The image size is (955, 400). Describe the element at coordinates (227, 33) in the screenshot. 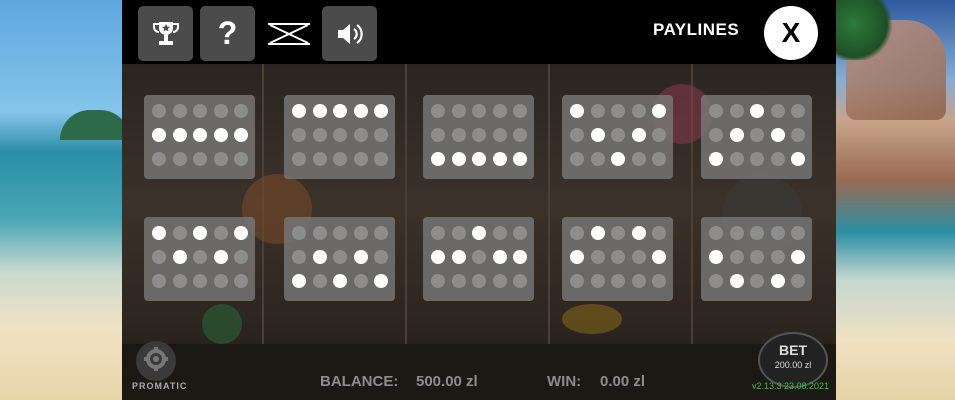

I see `help-button: ?` at that location.